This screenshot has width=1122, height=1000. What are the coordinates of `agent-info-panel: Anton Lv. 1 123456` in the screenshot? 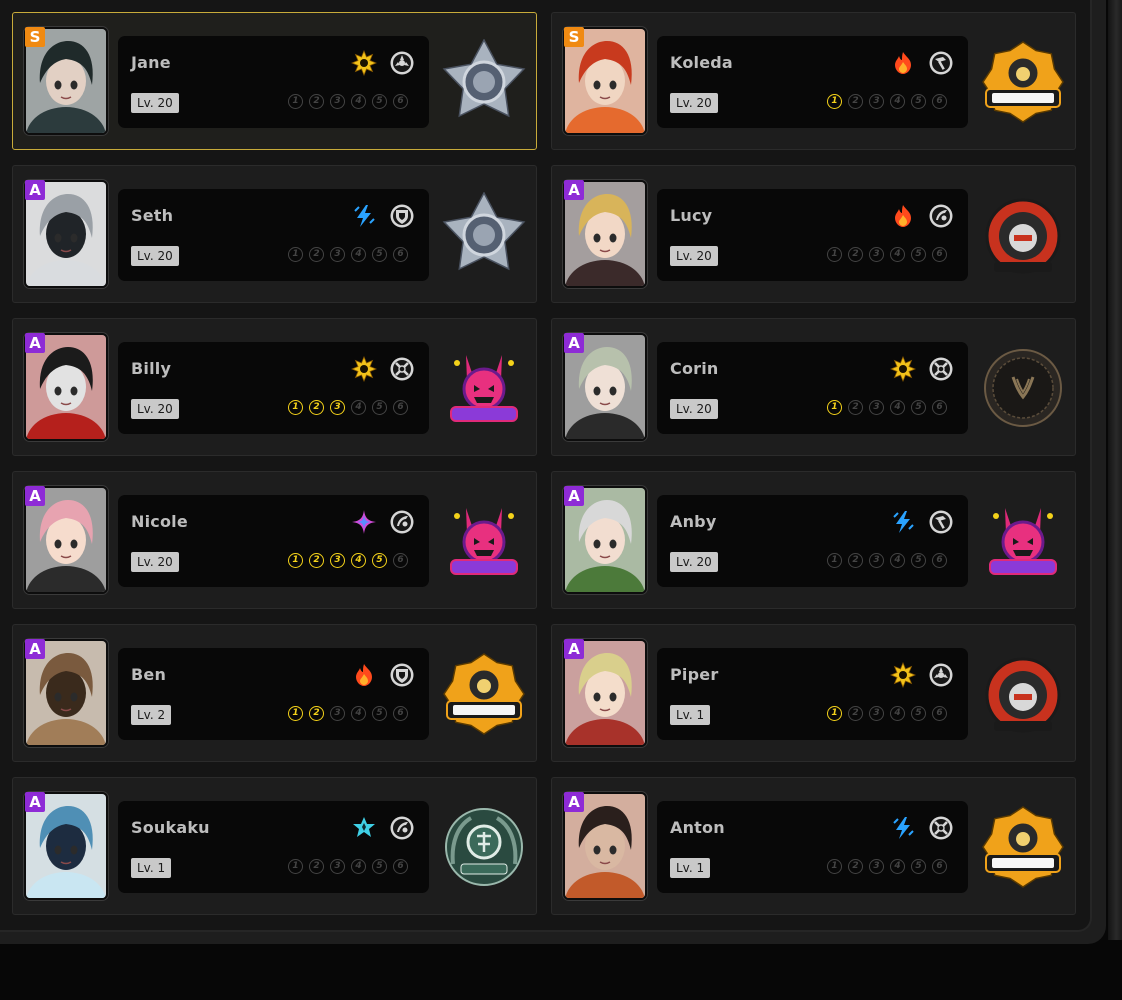 It's located at (812, 847).